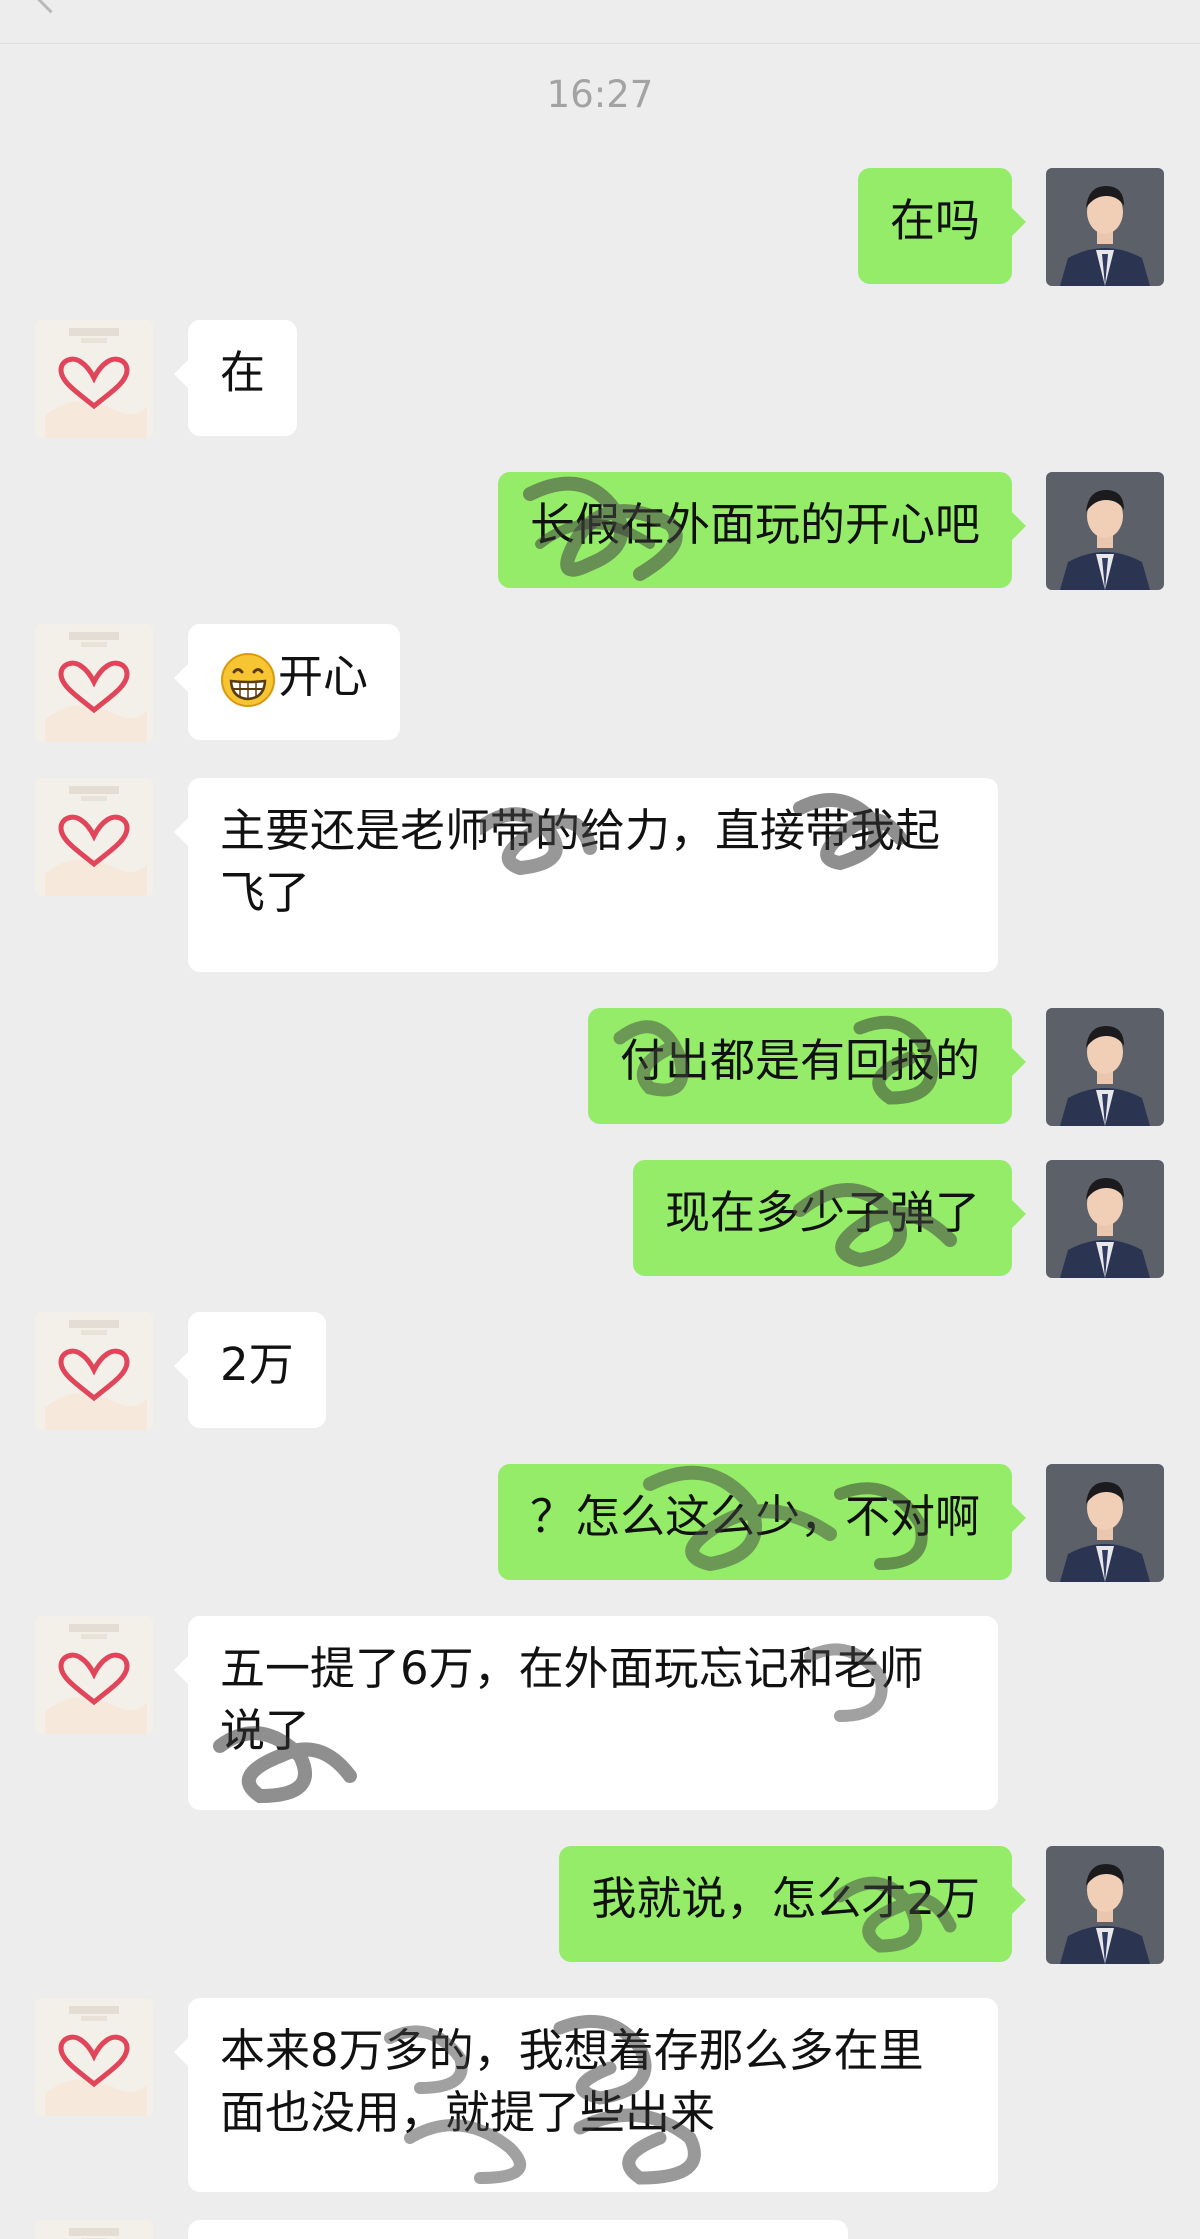  Describe the element at coordinates (572, 1699) in the screenshot. I see `message-text: 五一提了6万，在外面玩忘记和老师说了` at that location.